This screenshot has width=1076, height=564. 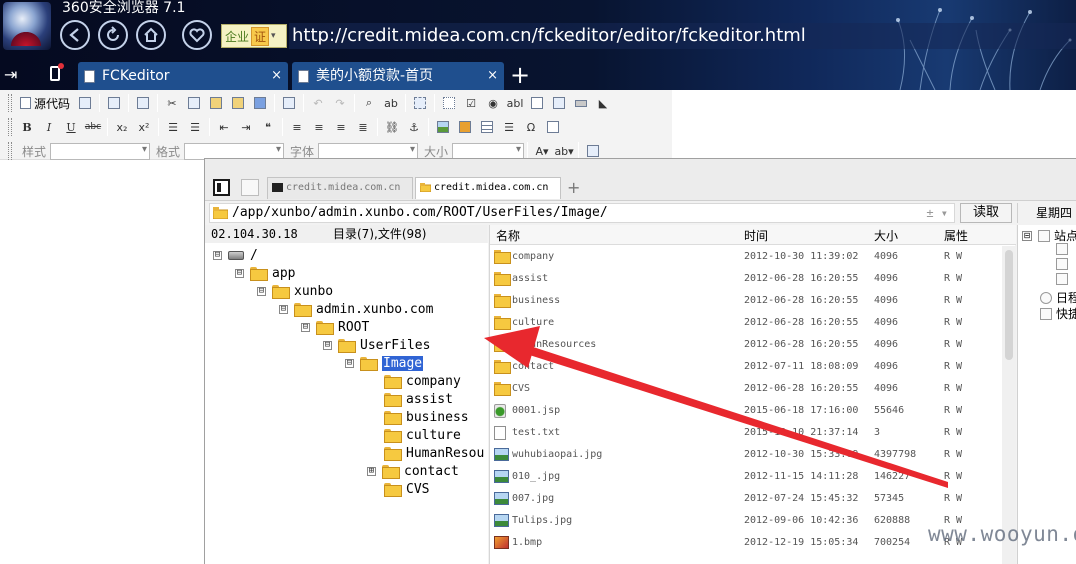 What do you see at coordinates (1058, 297) in the screenshot?
I see `panel-item-schedule: 日程` at bounding box center [1058, 297].